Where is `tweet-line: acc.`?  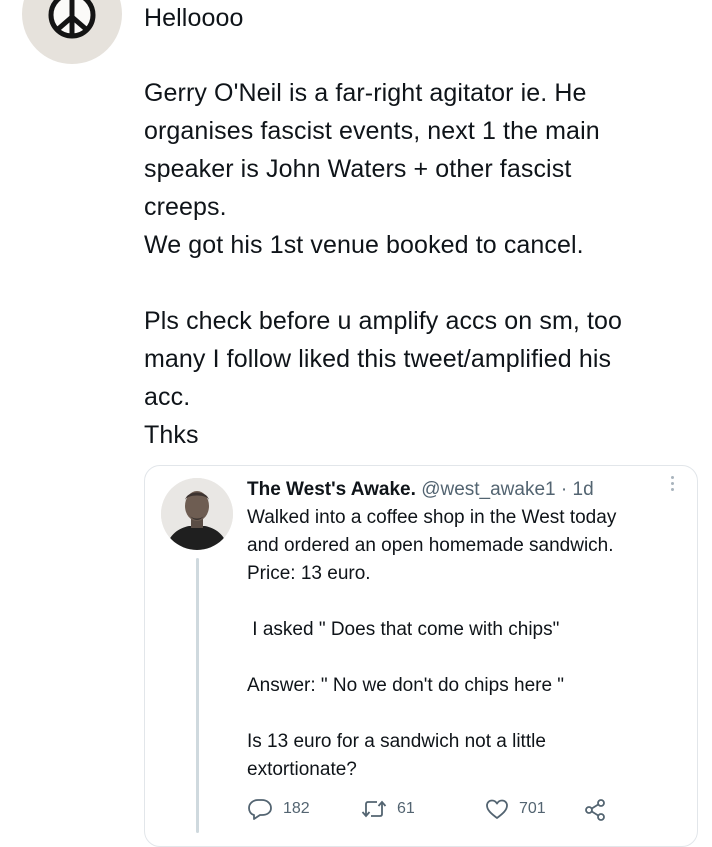
tweet-line: acc. is located at coordinates (167, 397).